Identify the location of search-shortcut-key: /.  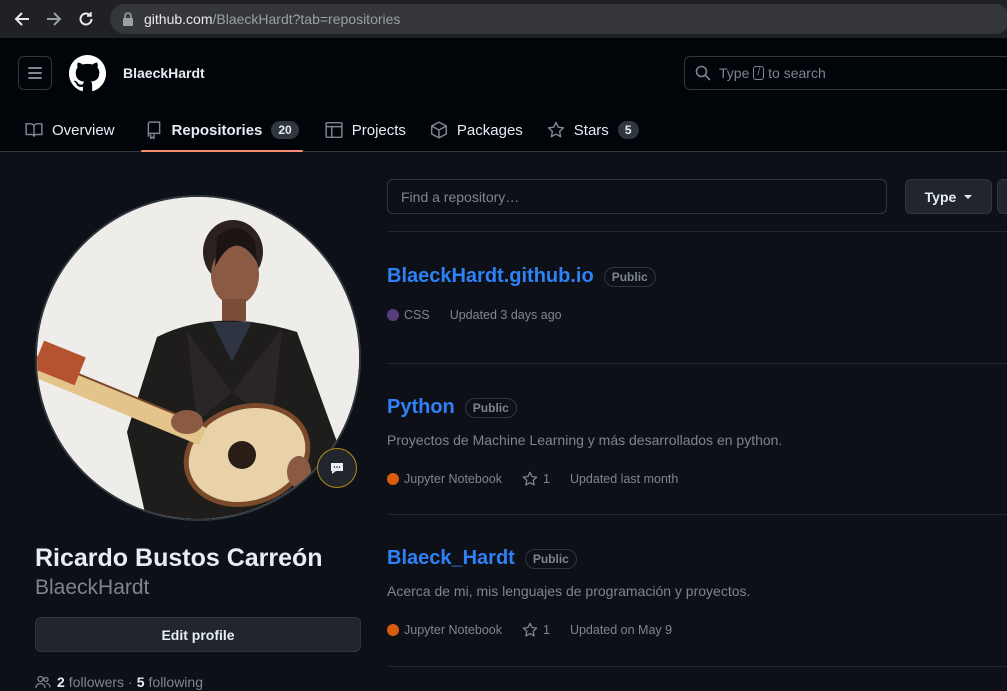
(759, 73).